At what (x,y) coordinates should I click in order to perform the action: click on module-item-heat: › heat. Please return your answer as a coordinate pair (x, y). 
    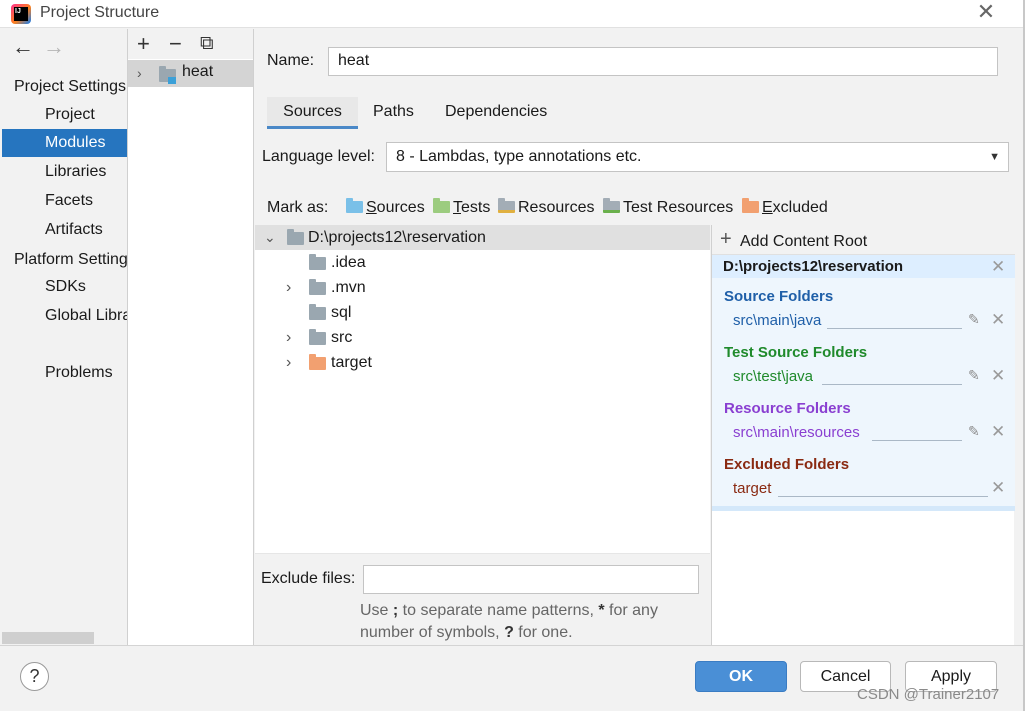
    Looking at the image, I should click on (190, 73).